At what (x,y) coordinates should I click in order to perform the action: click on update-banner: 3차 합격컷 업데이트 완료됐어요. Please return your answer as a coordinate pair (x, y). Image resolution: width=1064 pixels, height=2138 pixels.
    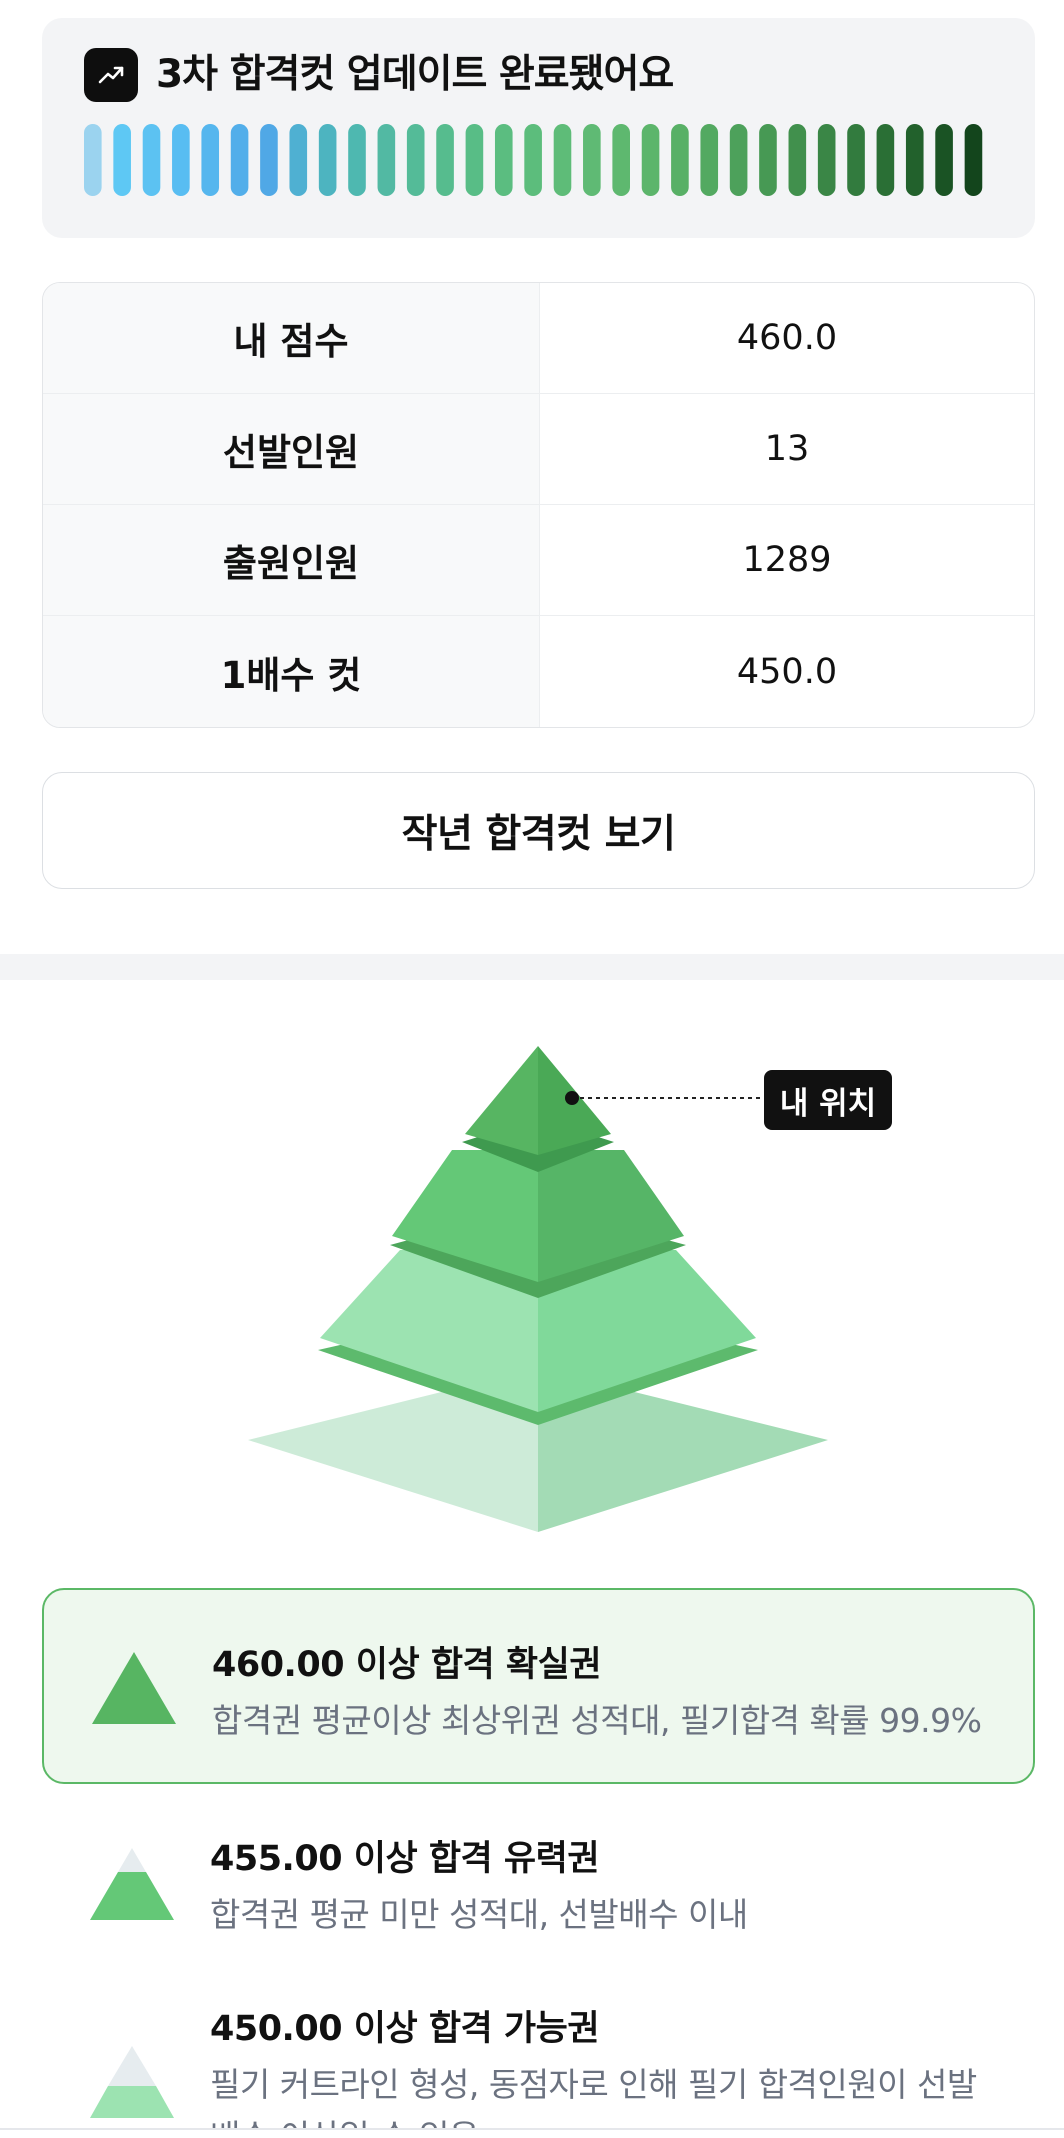
    Looking at the image, I should click on (538, 128).